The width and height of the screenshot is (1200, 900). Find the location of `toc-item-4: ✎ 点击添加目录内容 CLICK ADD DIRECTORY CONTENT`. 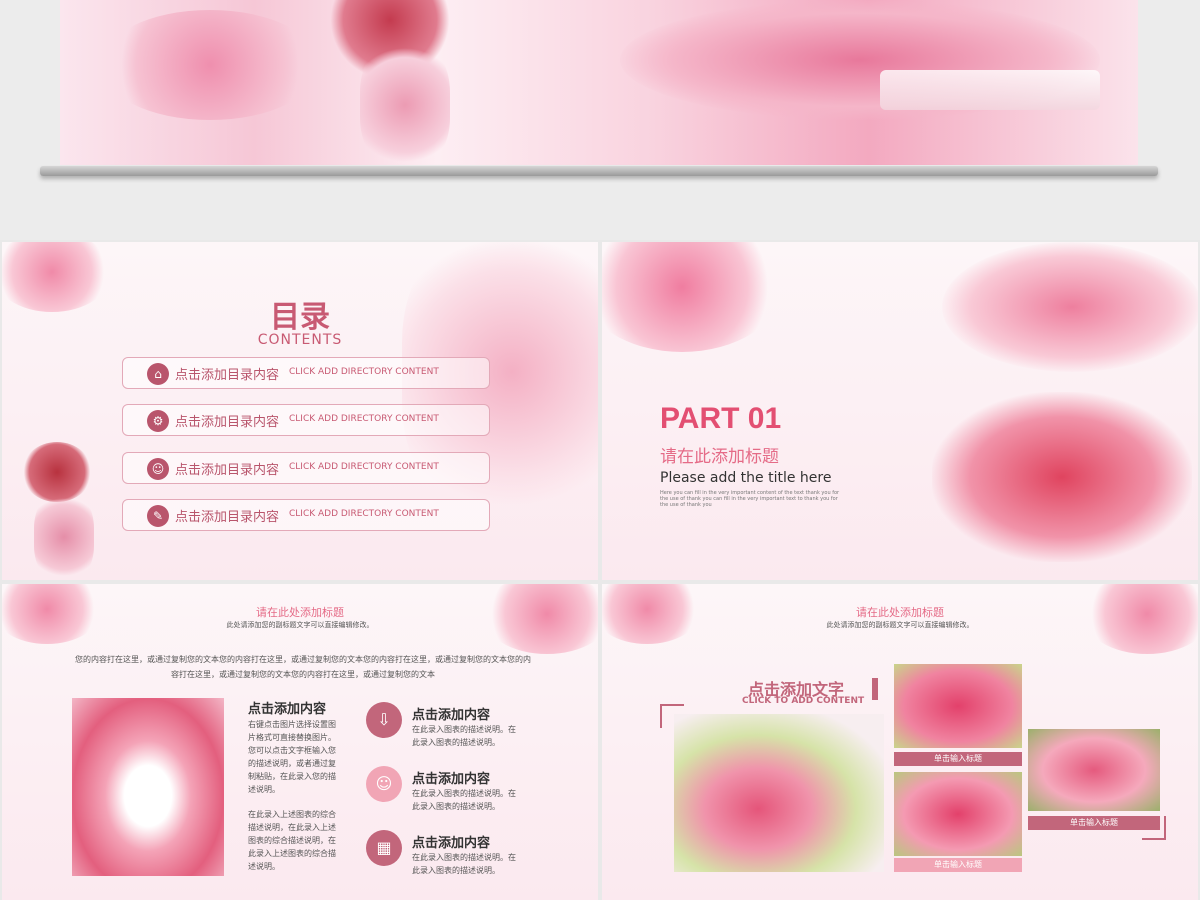

toc-item-4: ✎ 点击添加目录内容 CLICK ADD DIRECTORY CONTENT is located at coordinates (306, 515).